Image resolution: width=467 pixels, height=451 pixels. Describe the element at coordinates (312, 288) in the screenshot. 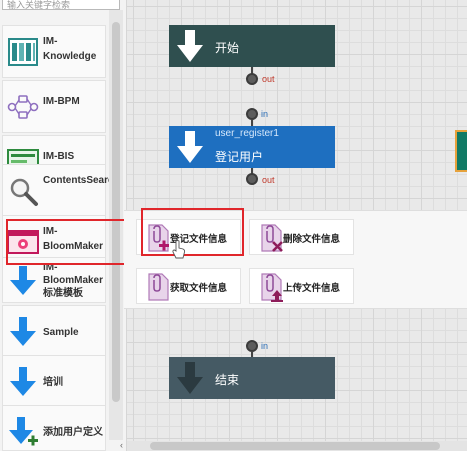

I see `popup-item-label: 上传文件信息` at that location.